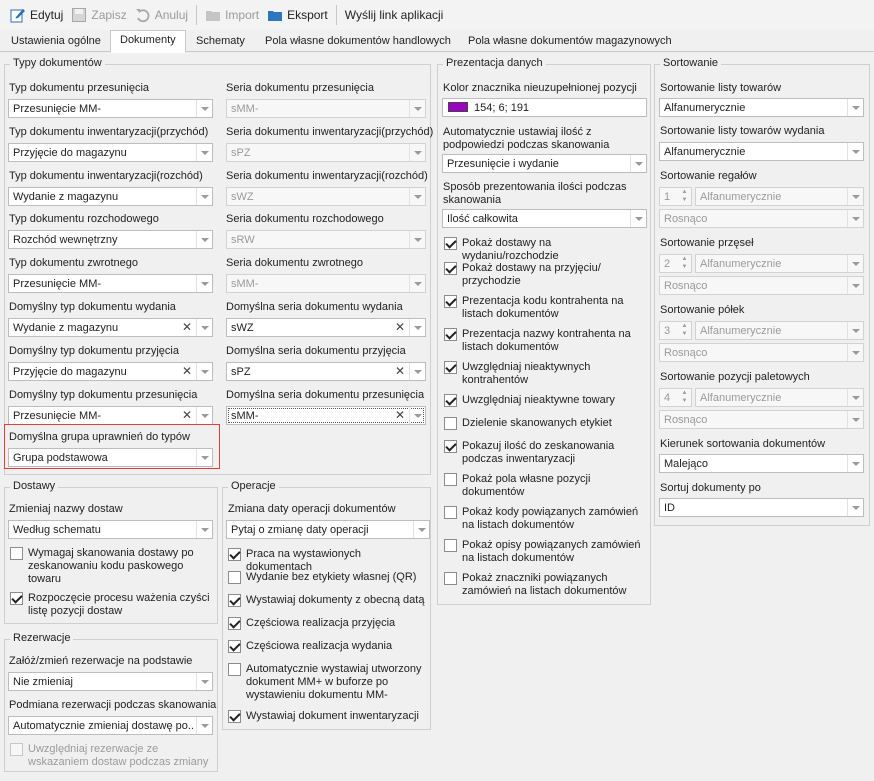  Describe the element at coordinates (327, 646) in the screenshot. I see `operation-checkbox: Częściowa realizacja wydania` at that location.